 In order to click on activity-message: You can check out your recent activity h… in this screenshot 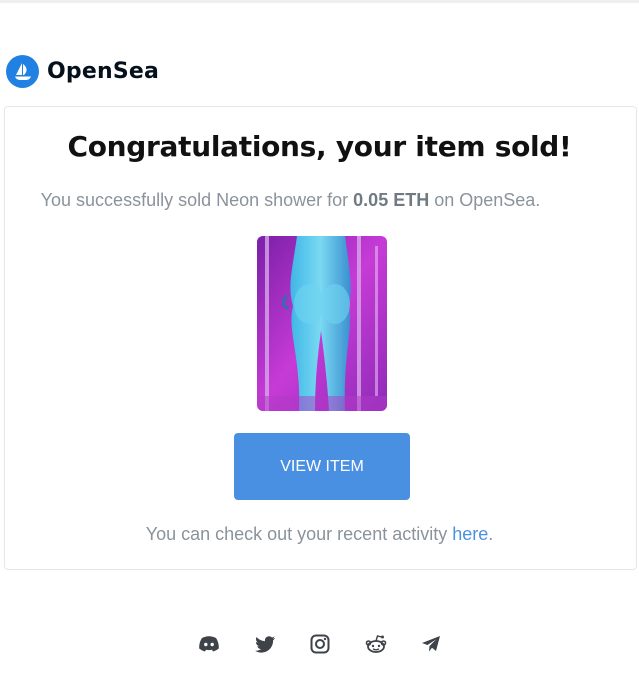, I will do `click(319, 534)`.